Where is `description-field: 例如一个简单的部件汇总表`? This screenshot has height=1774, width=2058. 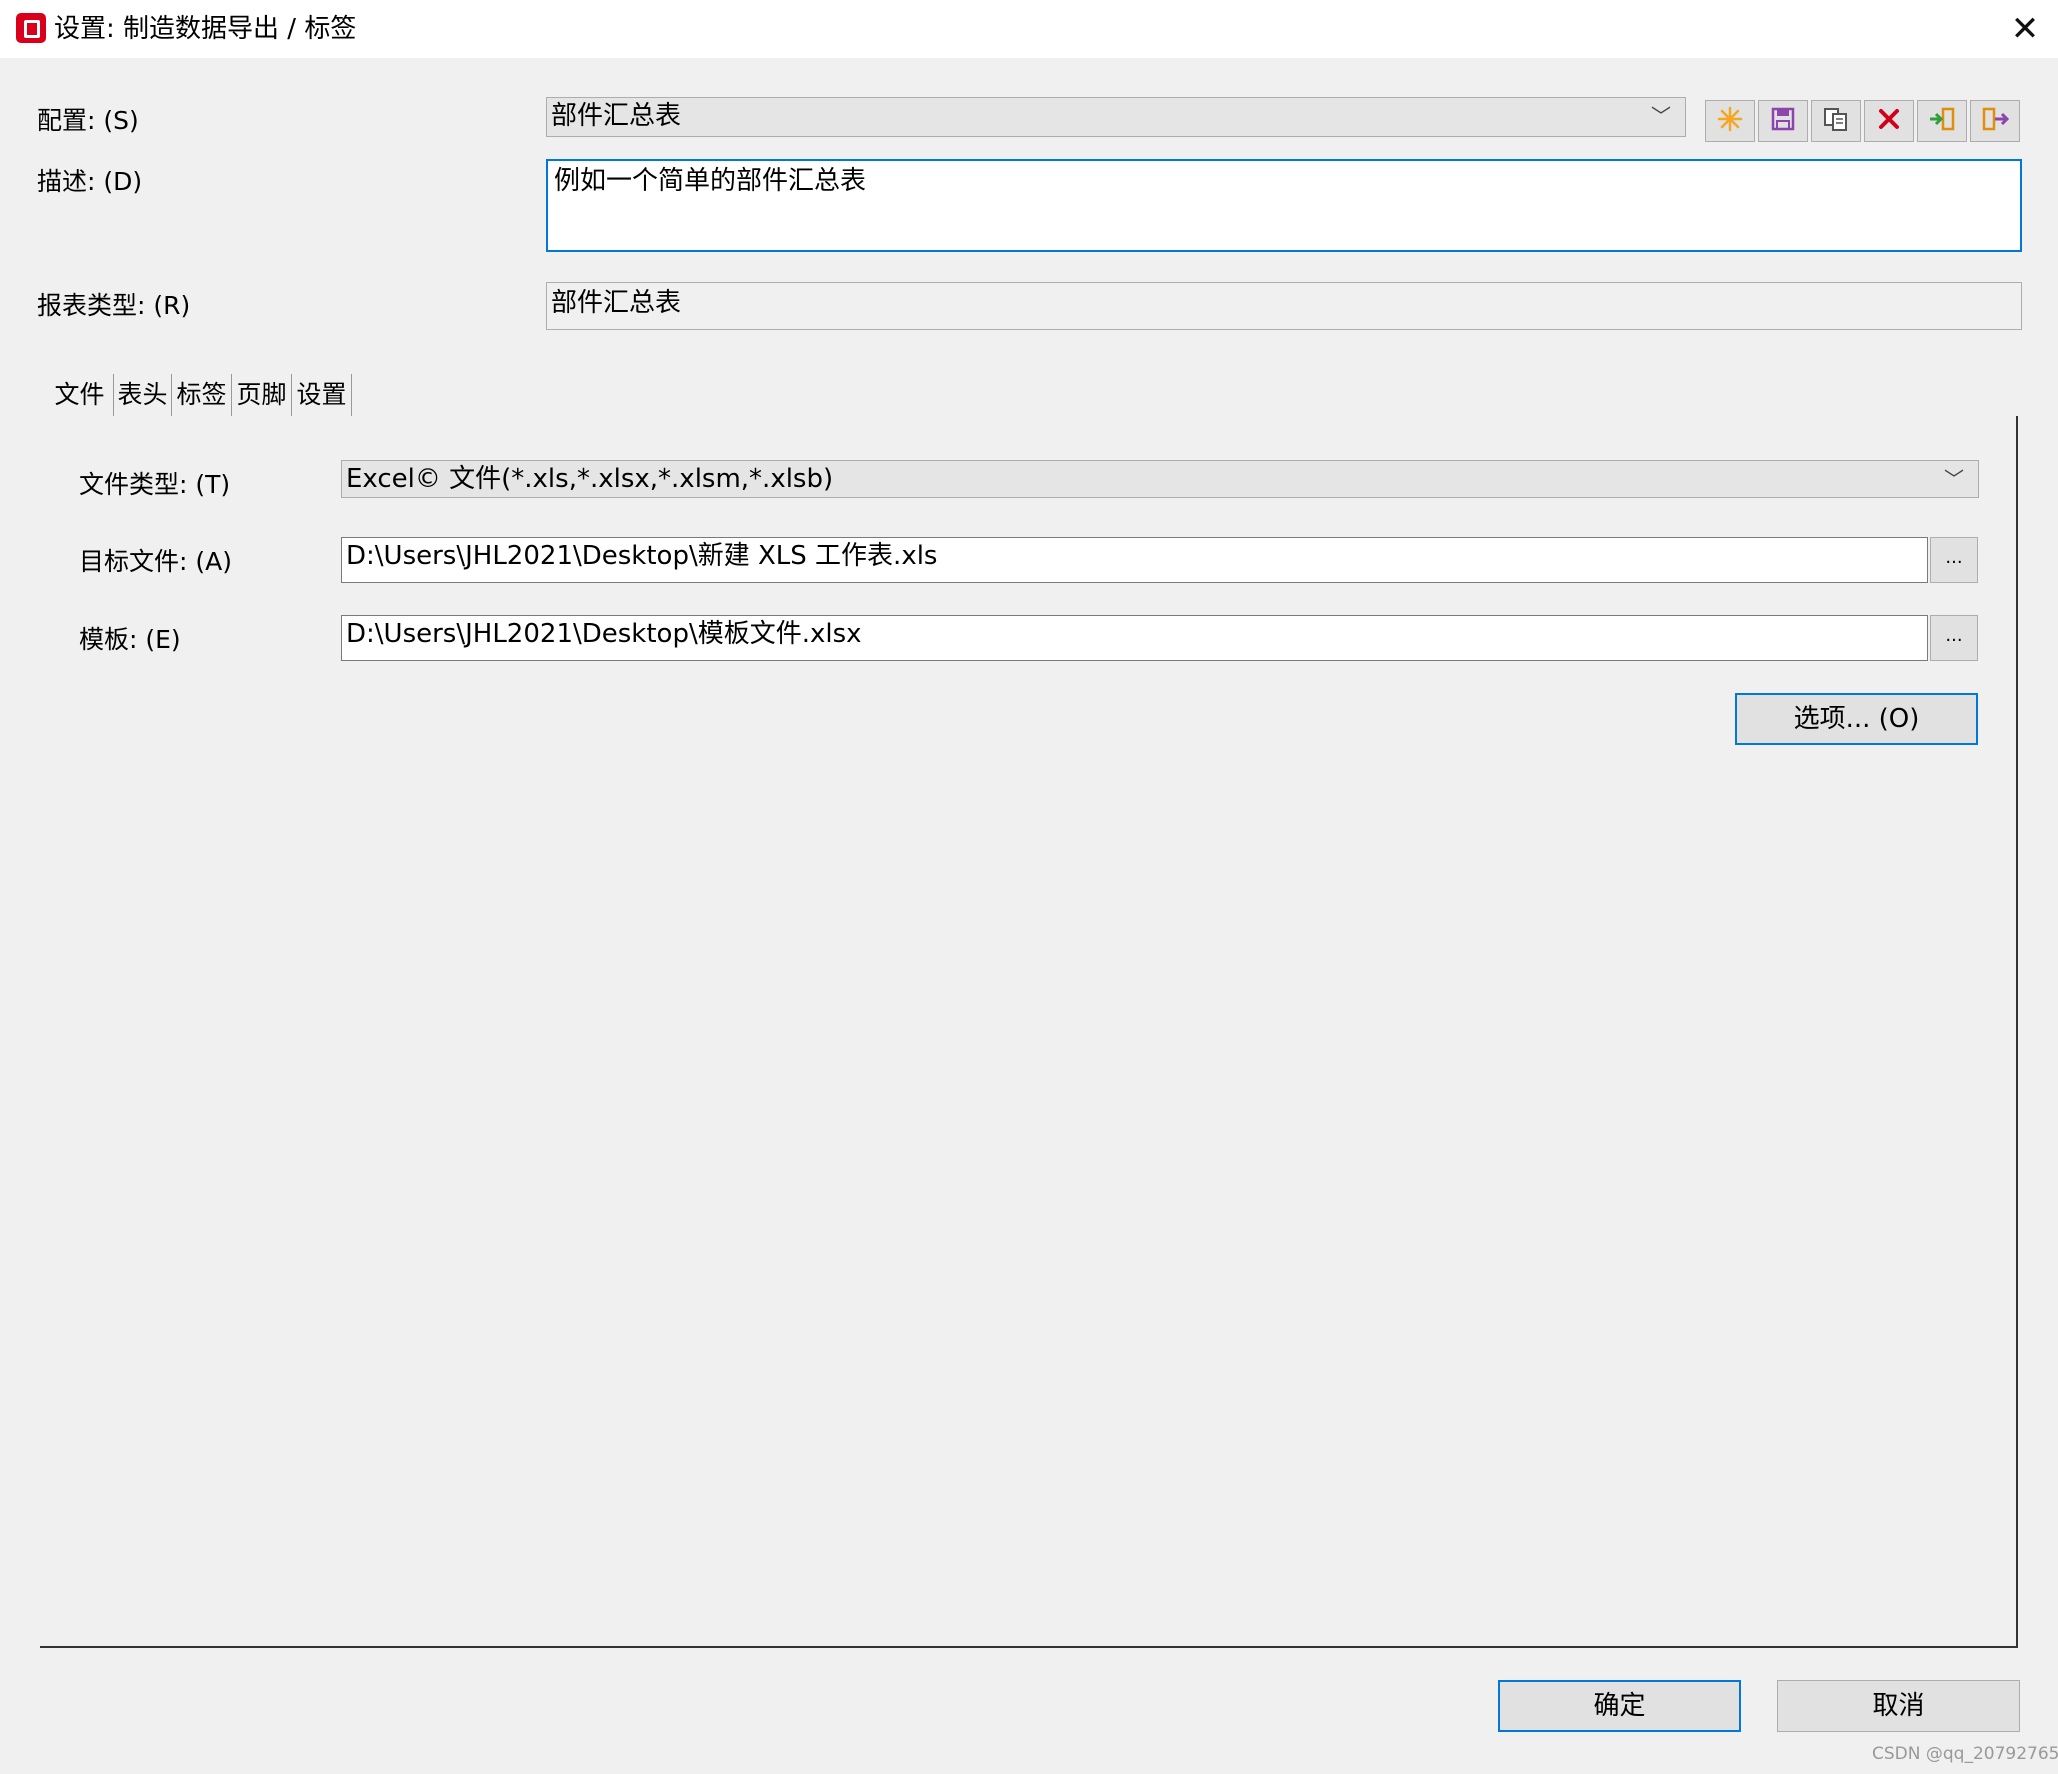 description-field: 例如一个简单的部件汇总表 is located at coordinates (1284, 205).